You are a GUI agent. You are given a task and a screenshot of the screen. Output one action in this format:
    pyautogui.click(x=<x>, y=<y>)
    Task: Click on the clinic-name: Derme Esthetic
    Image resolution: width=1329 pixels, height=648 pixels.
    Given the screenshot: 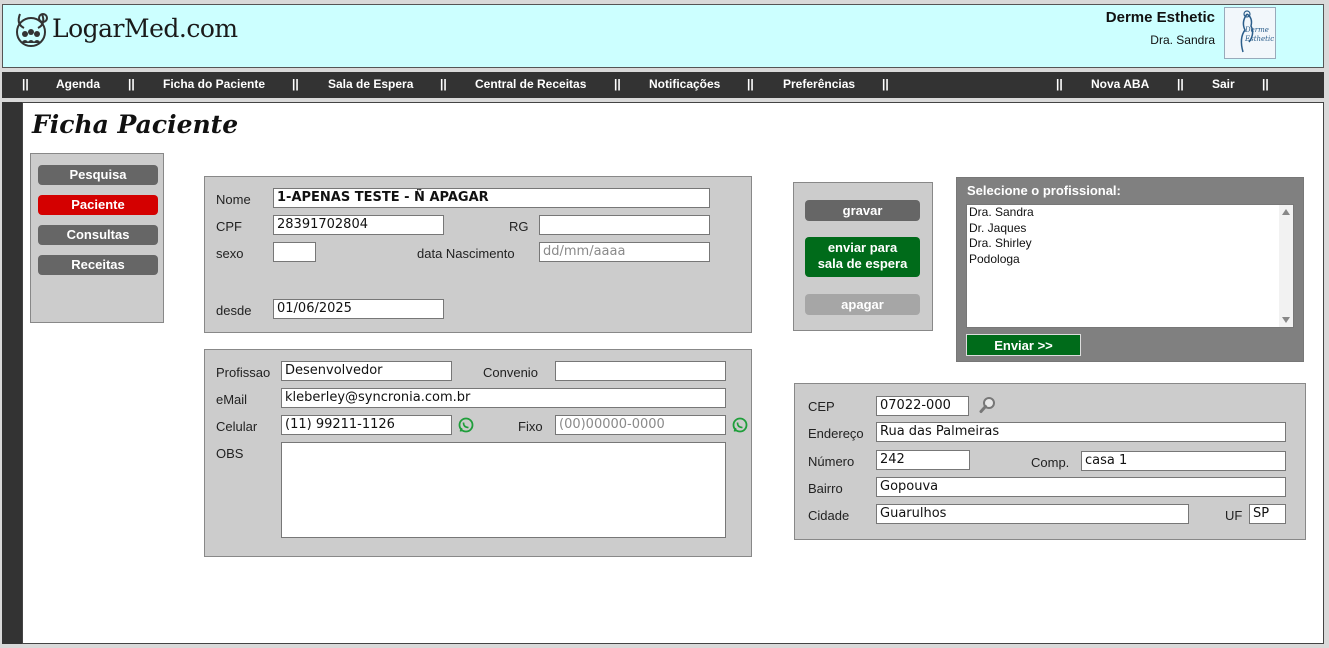 What is the action you would take?
    pyautogui.click(x=1160, y=17)
    